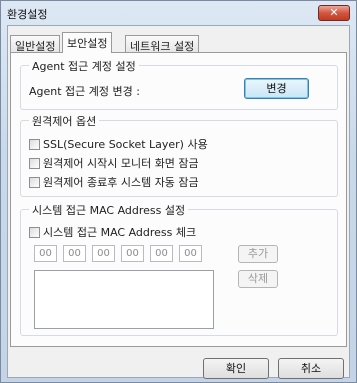 The image size is (357, 383). I want to click on mac-address-legend: 시스템 접근 MAC Address 설정, so click(109, 210).